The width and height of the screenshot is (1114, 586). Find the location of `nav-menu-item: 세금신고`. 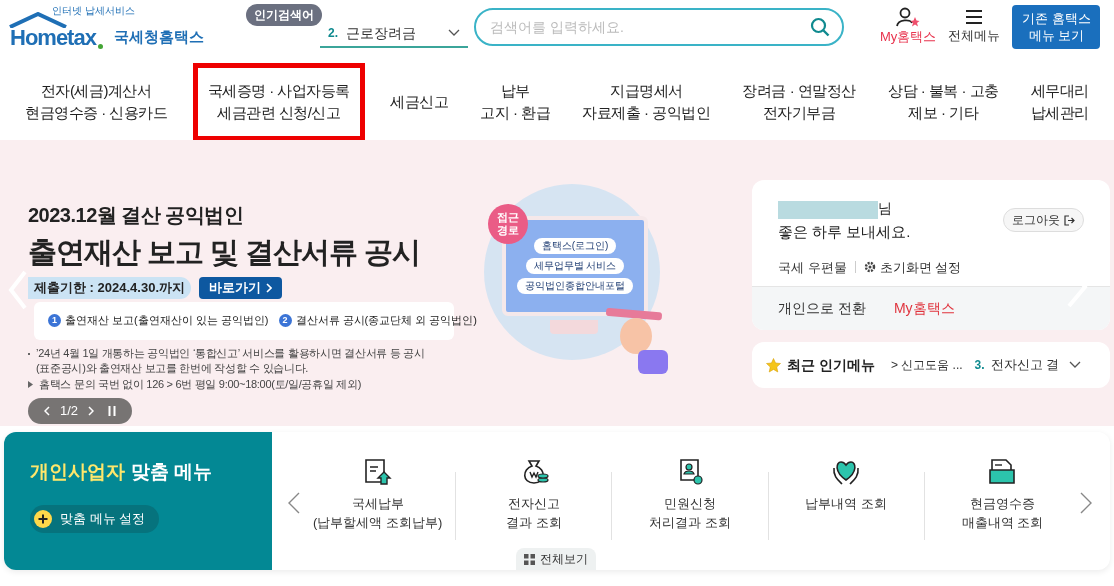

nav-menu-item: 세금신고 is located at coordinates (419, 102).